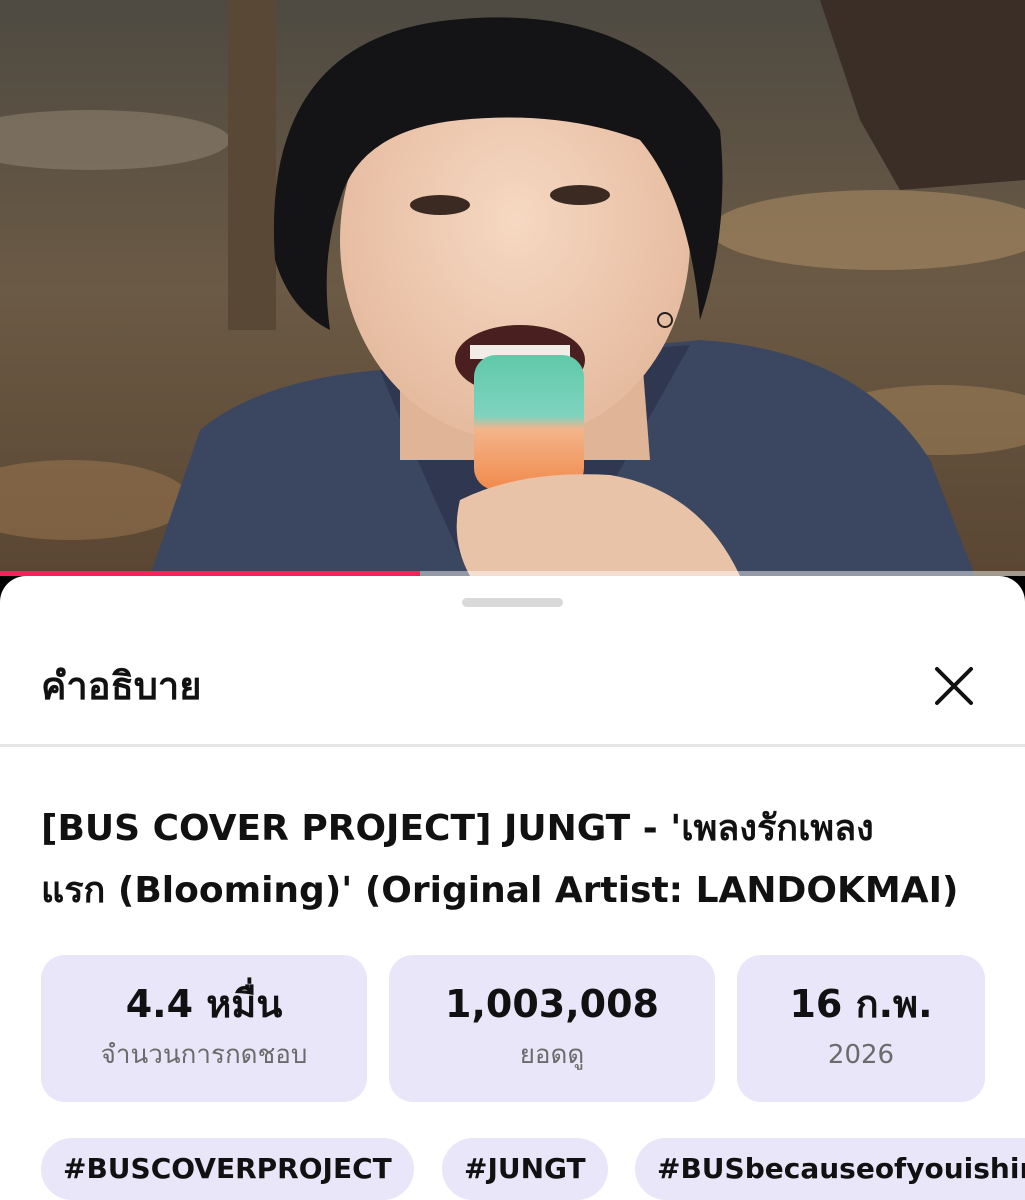 The image size is (1025, 1200). I want to click on stat-label: ยอดดู, so click(552, 1055).